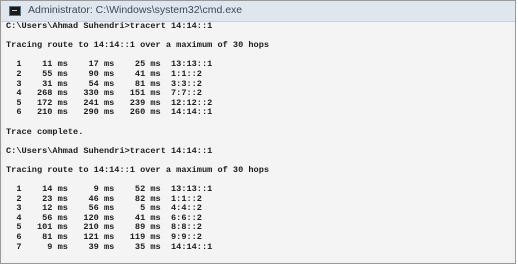  What do you see at coordinates (15, 11) in the screenshot?
I see `cmd-icon` at bounding box center [15, 11].